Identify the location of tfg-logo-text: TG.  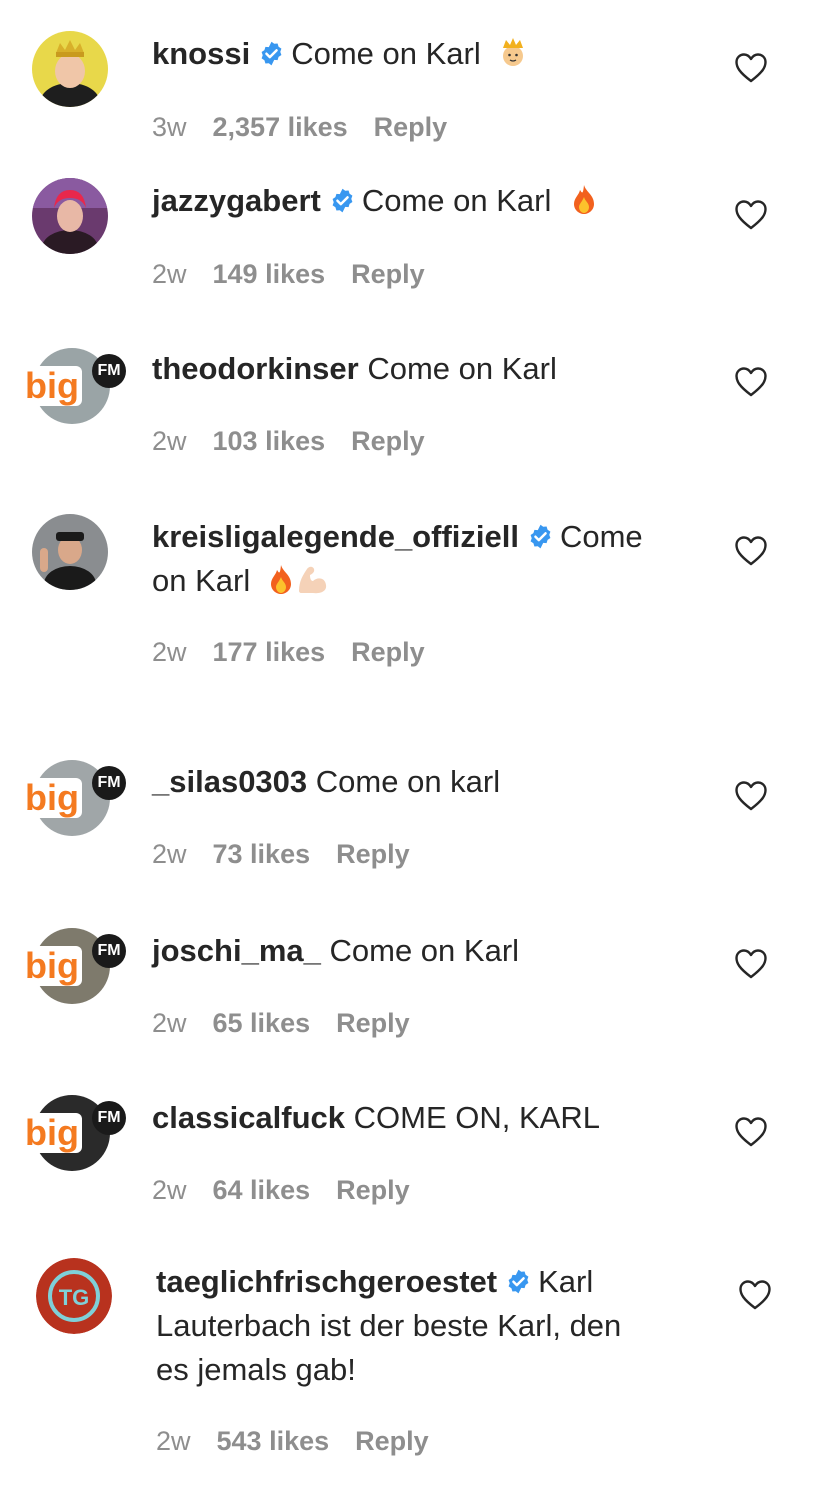
(74, 1297).